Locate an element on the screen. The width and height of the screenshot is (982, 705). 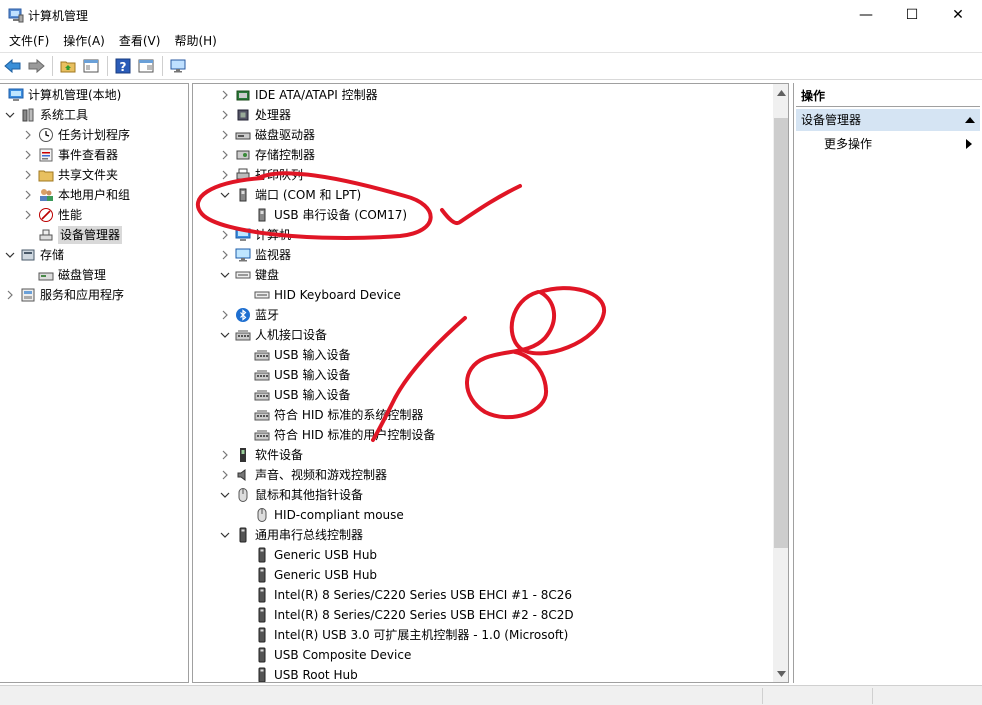
vertical-scrollbar is located at coordinates (780, 383).